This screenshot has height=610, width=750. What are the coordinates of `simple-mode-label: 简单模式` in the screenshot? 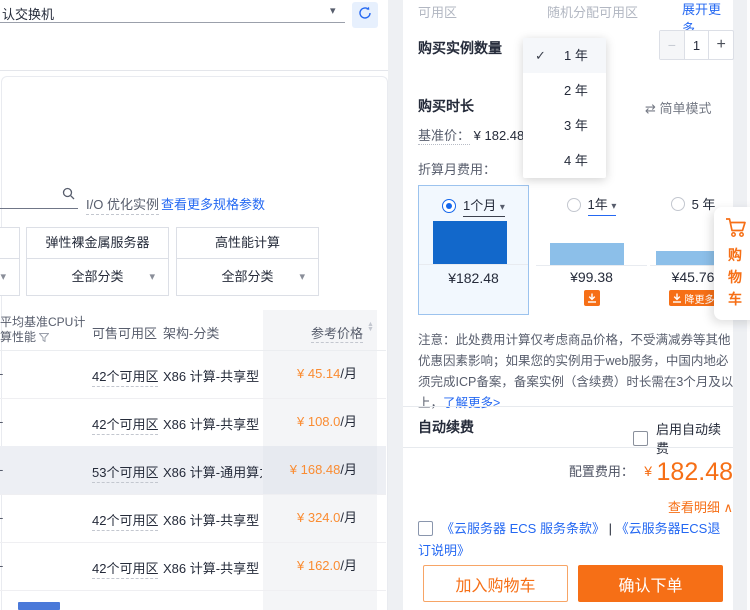 It's located at (685, 108).